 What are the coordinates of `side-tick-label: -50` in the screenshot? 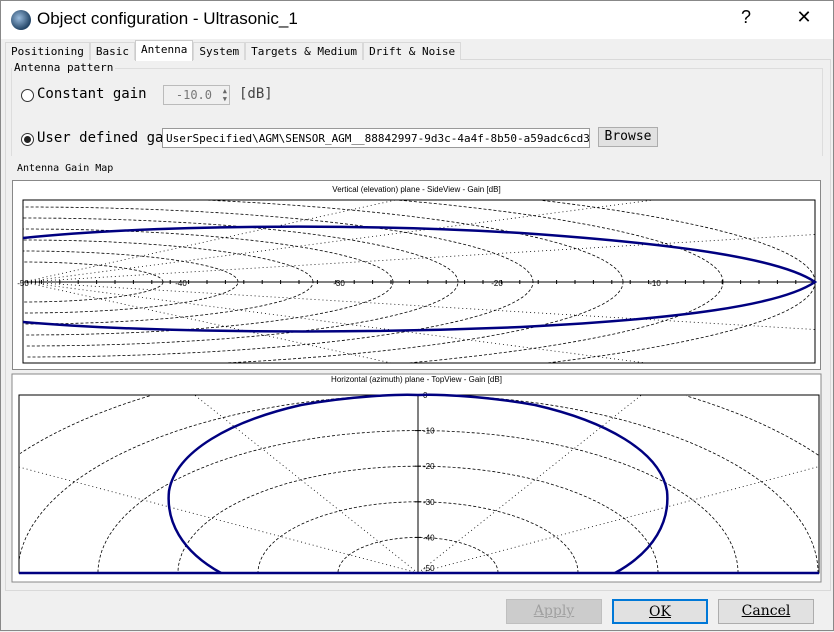 It's located at (23, 283).